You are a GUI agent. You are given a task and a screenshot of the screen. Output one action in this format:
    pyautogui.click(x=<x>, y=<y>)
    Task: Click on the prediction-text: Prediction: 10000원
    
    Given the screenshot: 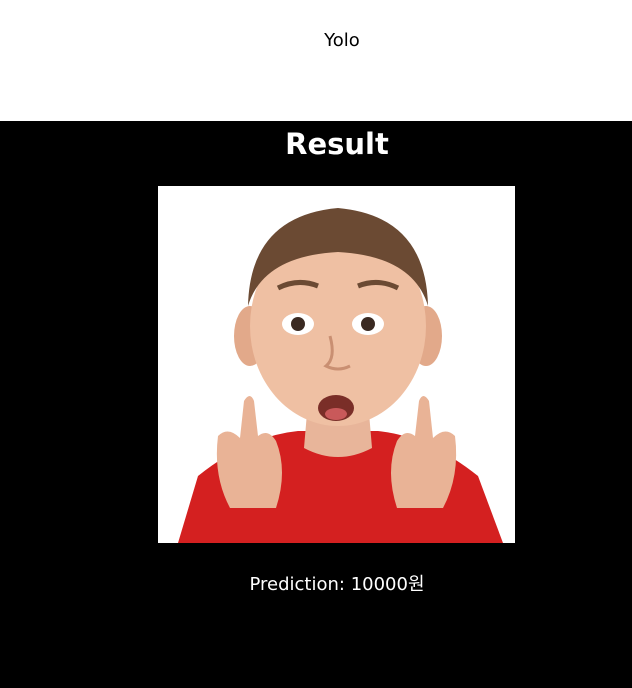 What is the action you would take?
    pyautogui.click(x=337, y=584)
    